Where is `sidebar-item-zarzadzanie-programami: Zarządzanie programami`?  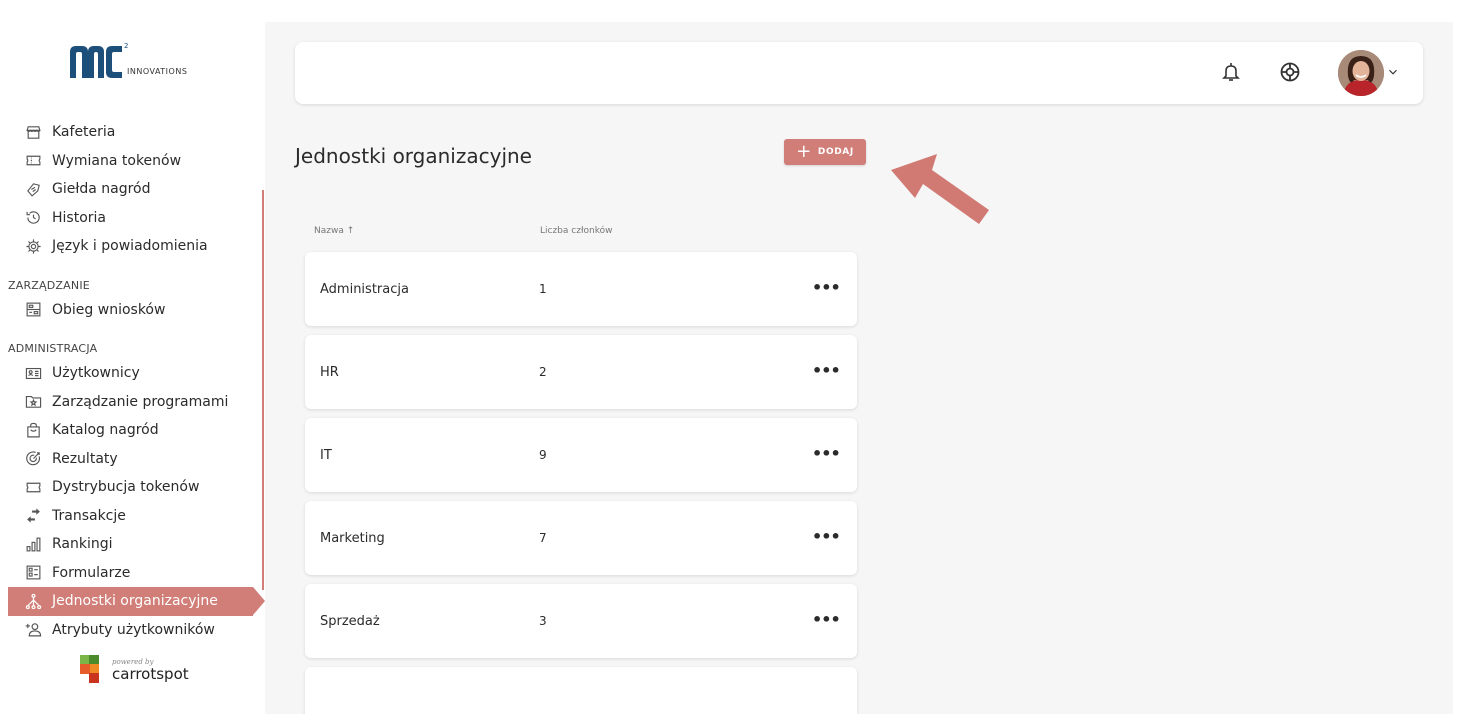
sidebar-item-zarzadzanie-programami: Zarządzanie programami is located at coordinates (132, 402).